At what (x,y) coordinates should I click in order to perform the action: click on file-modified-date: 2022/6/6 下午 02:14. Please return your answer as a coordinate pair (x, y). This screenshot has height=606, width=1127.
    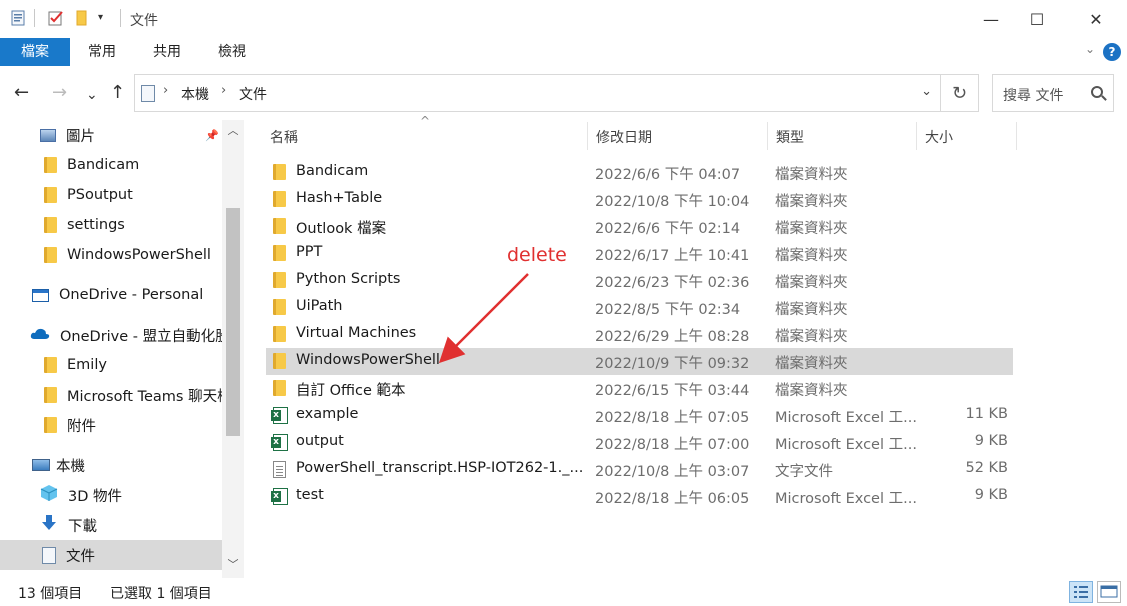
    Looking at the image, I should click on (668, 229).